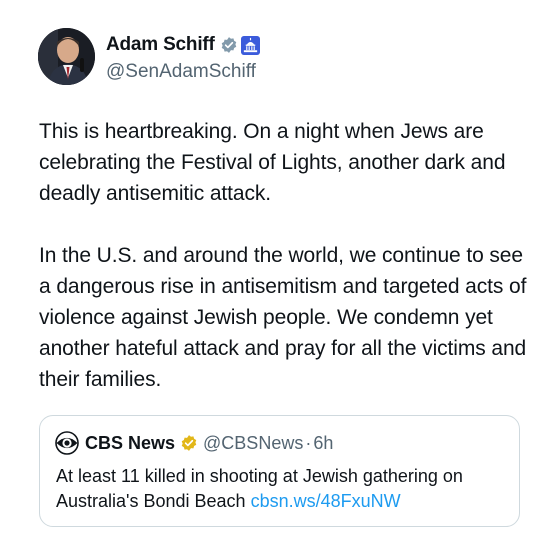 The width and height of the screenshot is (560, 560). What do you see at coordinates (160, 45) in the screenshot?
I see `author-display-name: Adam Schiff` at bounding box center [160, 45].